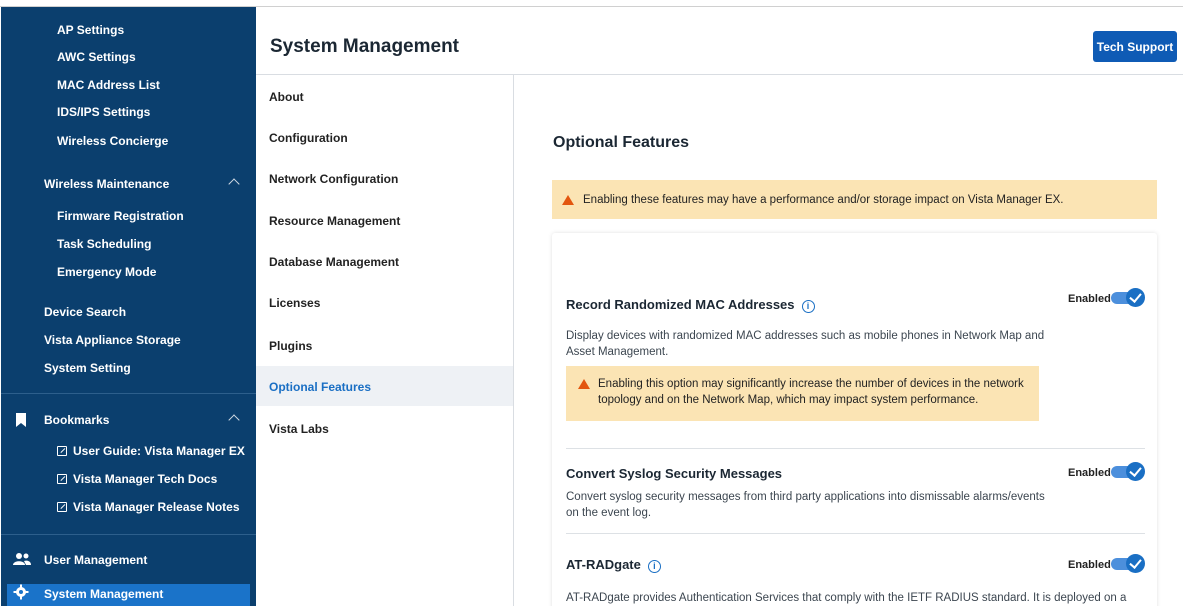  Describe the element at coordinates (156, 507) in the screenshot. I see `bookmark-label: Vista Manager Release Notes` at that location.